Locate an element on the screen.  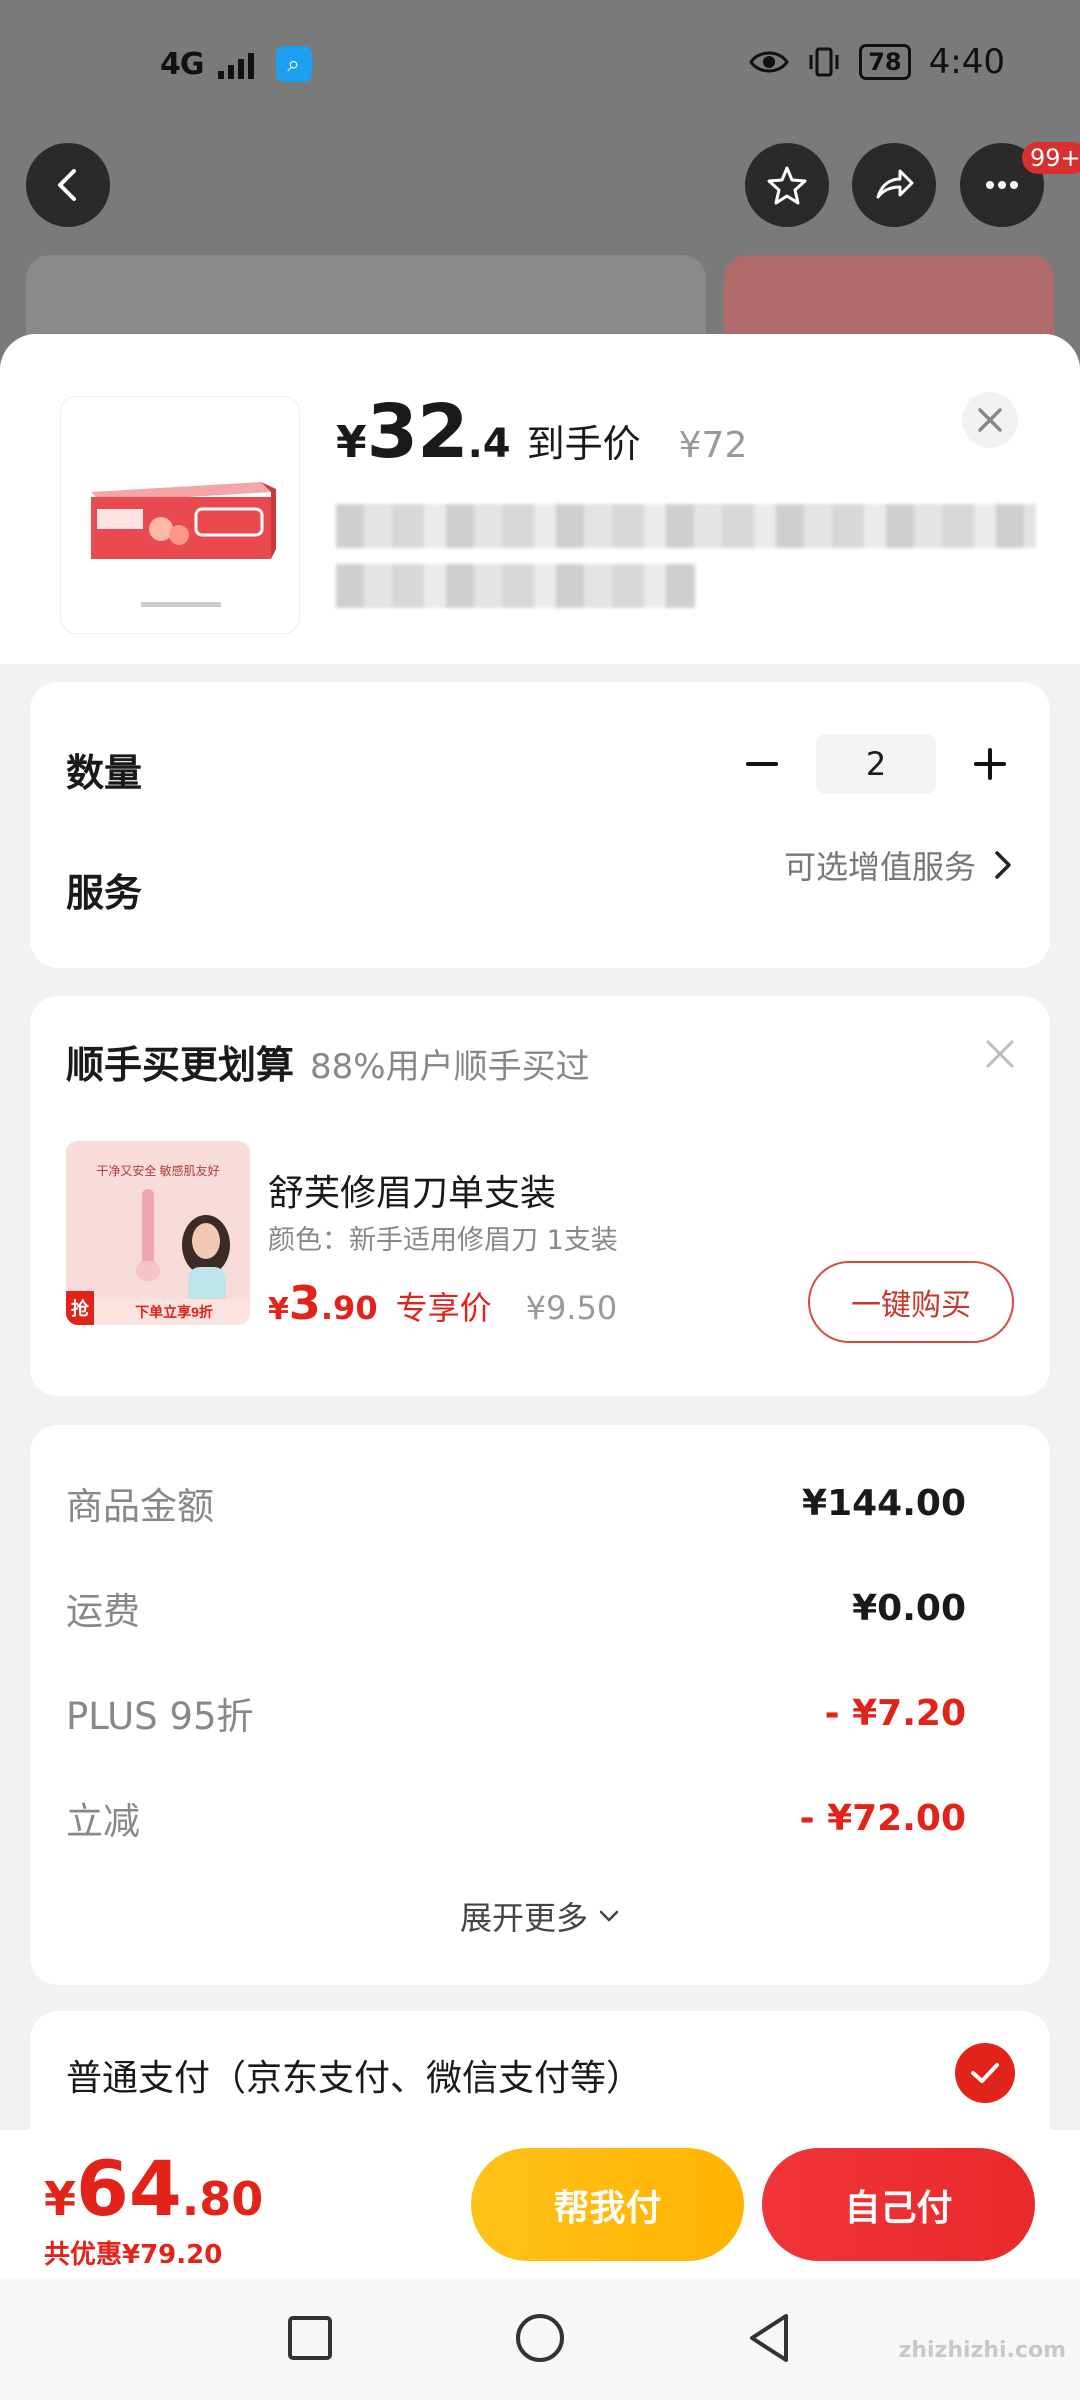
price-integer: 32 is located at coordinates (417, 432).